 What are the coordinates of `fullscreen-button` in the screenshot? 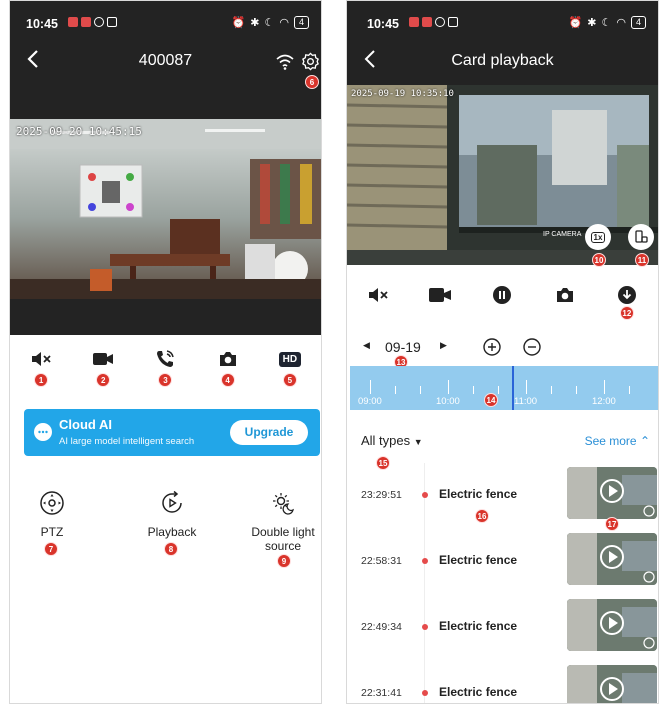 It's located at (641, 237).